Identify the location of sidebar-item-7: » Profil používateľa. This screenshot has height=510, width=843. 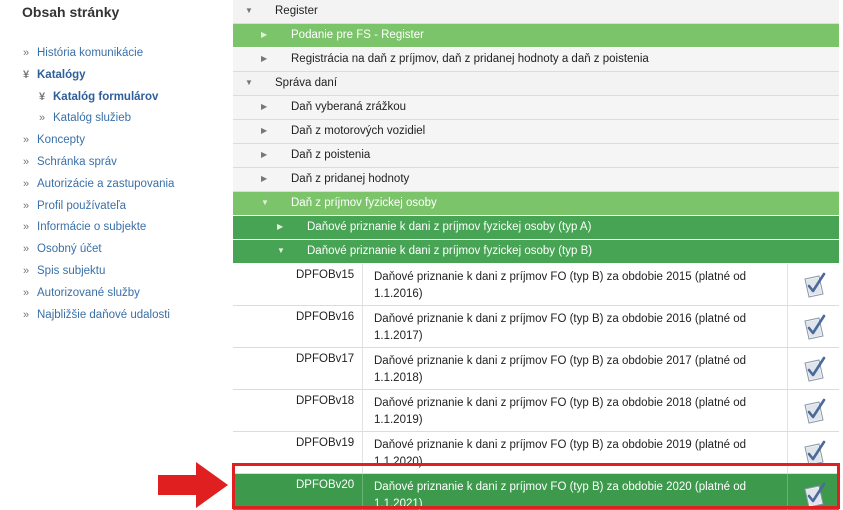
(124, 208).